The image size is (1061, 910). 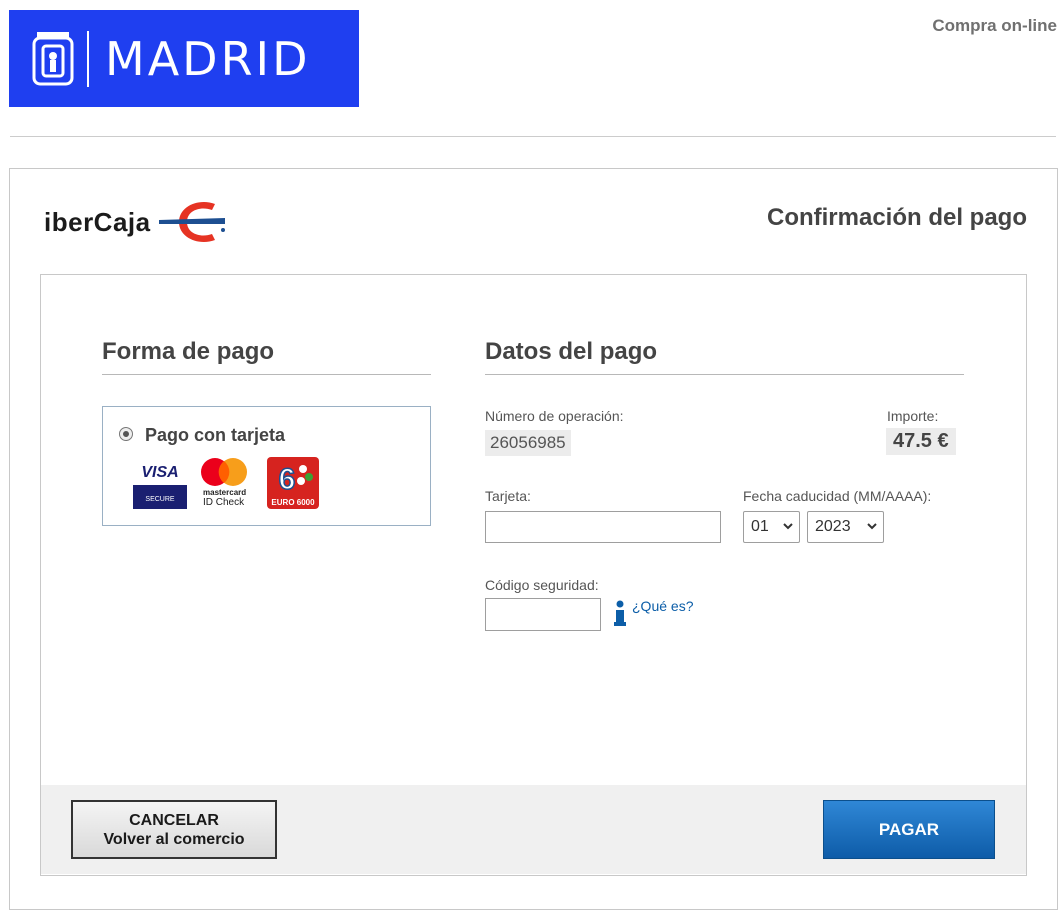 I want to click on visa-logo-text: VISA, so click(x=159, y=472).